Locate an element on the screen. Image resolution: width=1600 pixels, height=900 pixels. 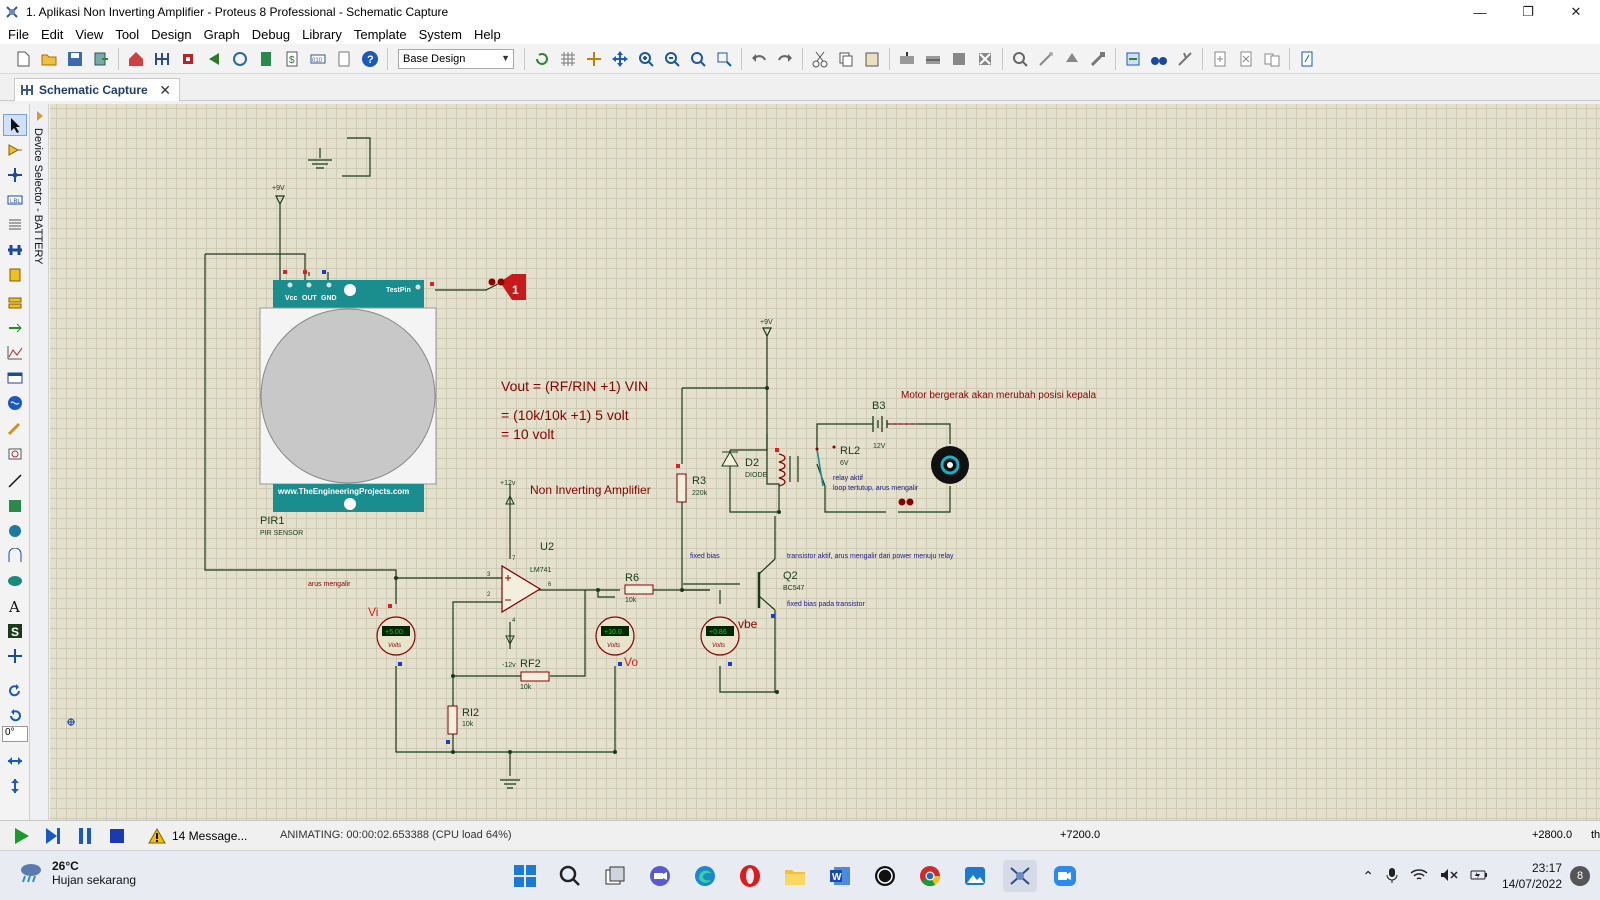
grid-icon is located at coordinates (568, 59).